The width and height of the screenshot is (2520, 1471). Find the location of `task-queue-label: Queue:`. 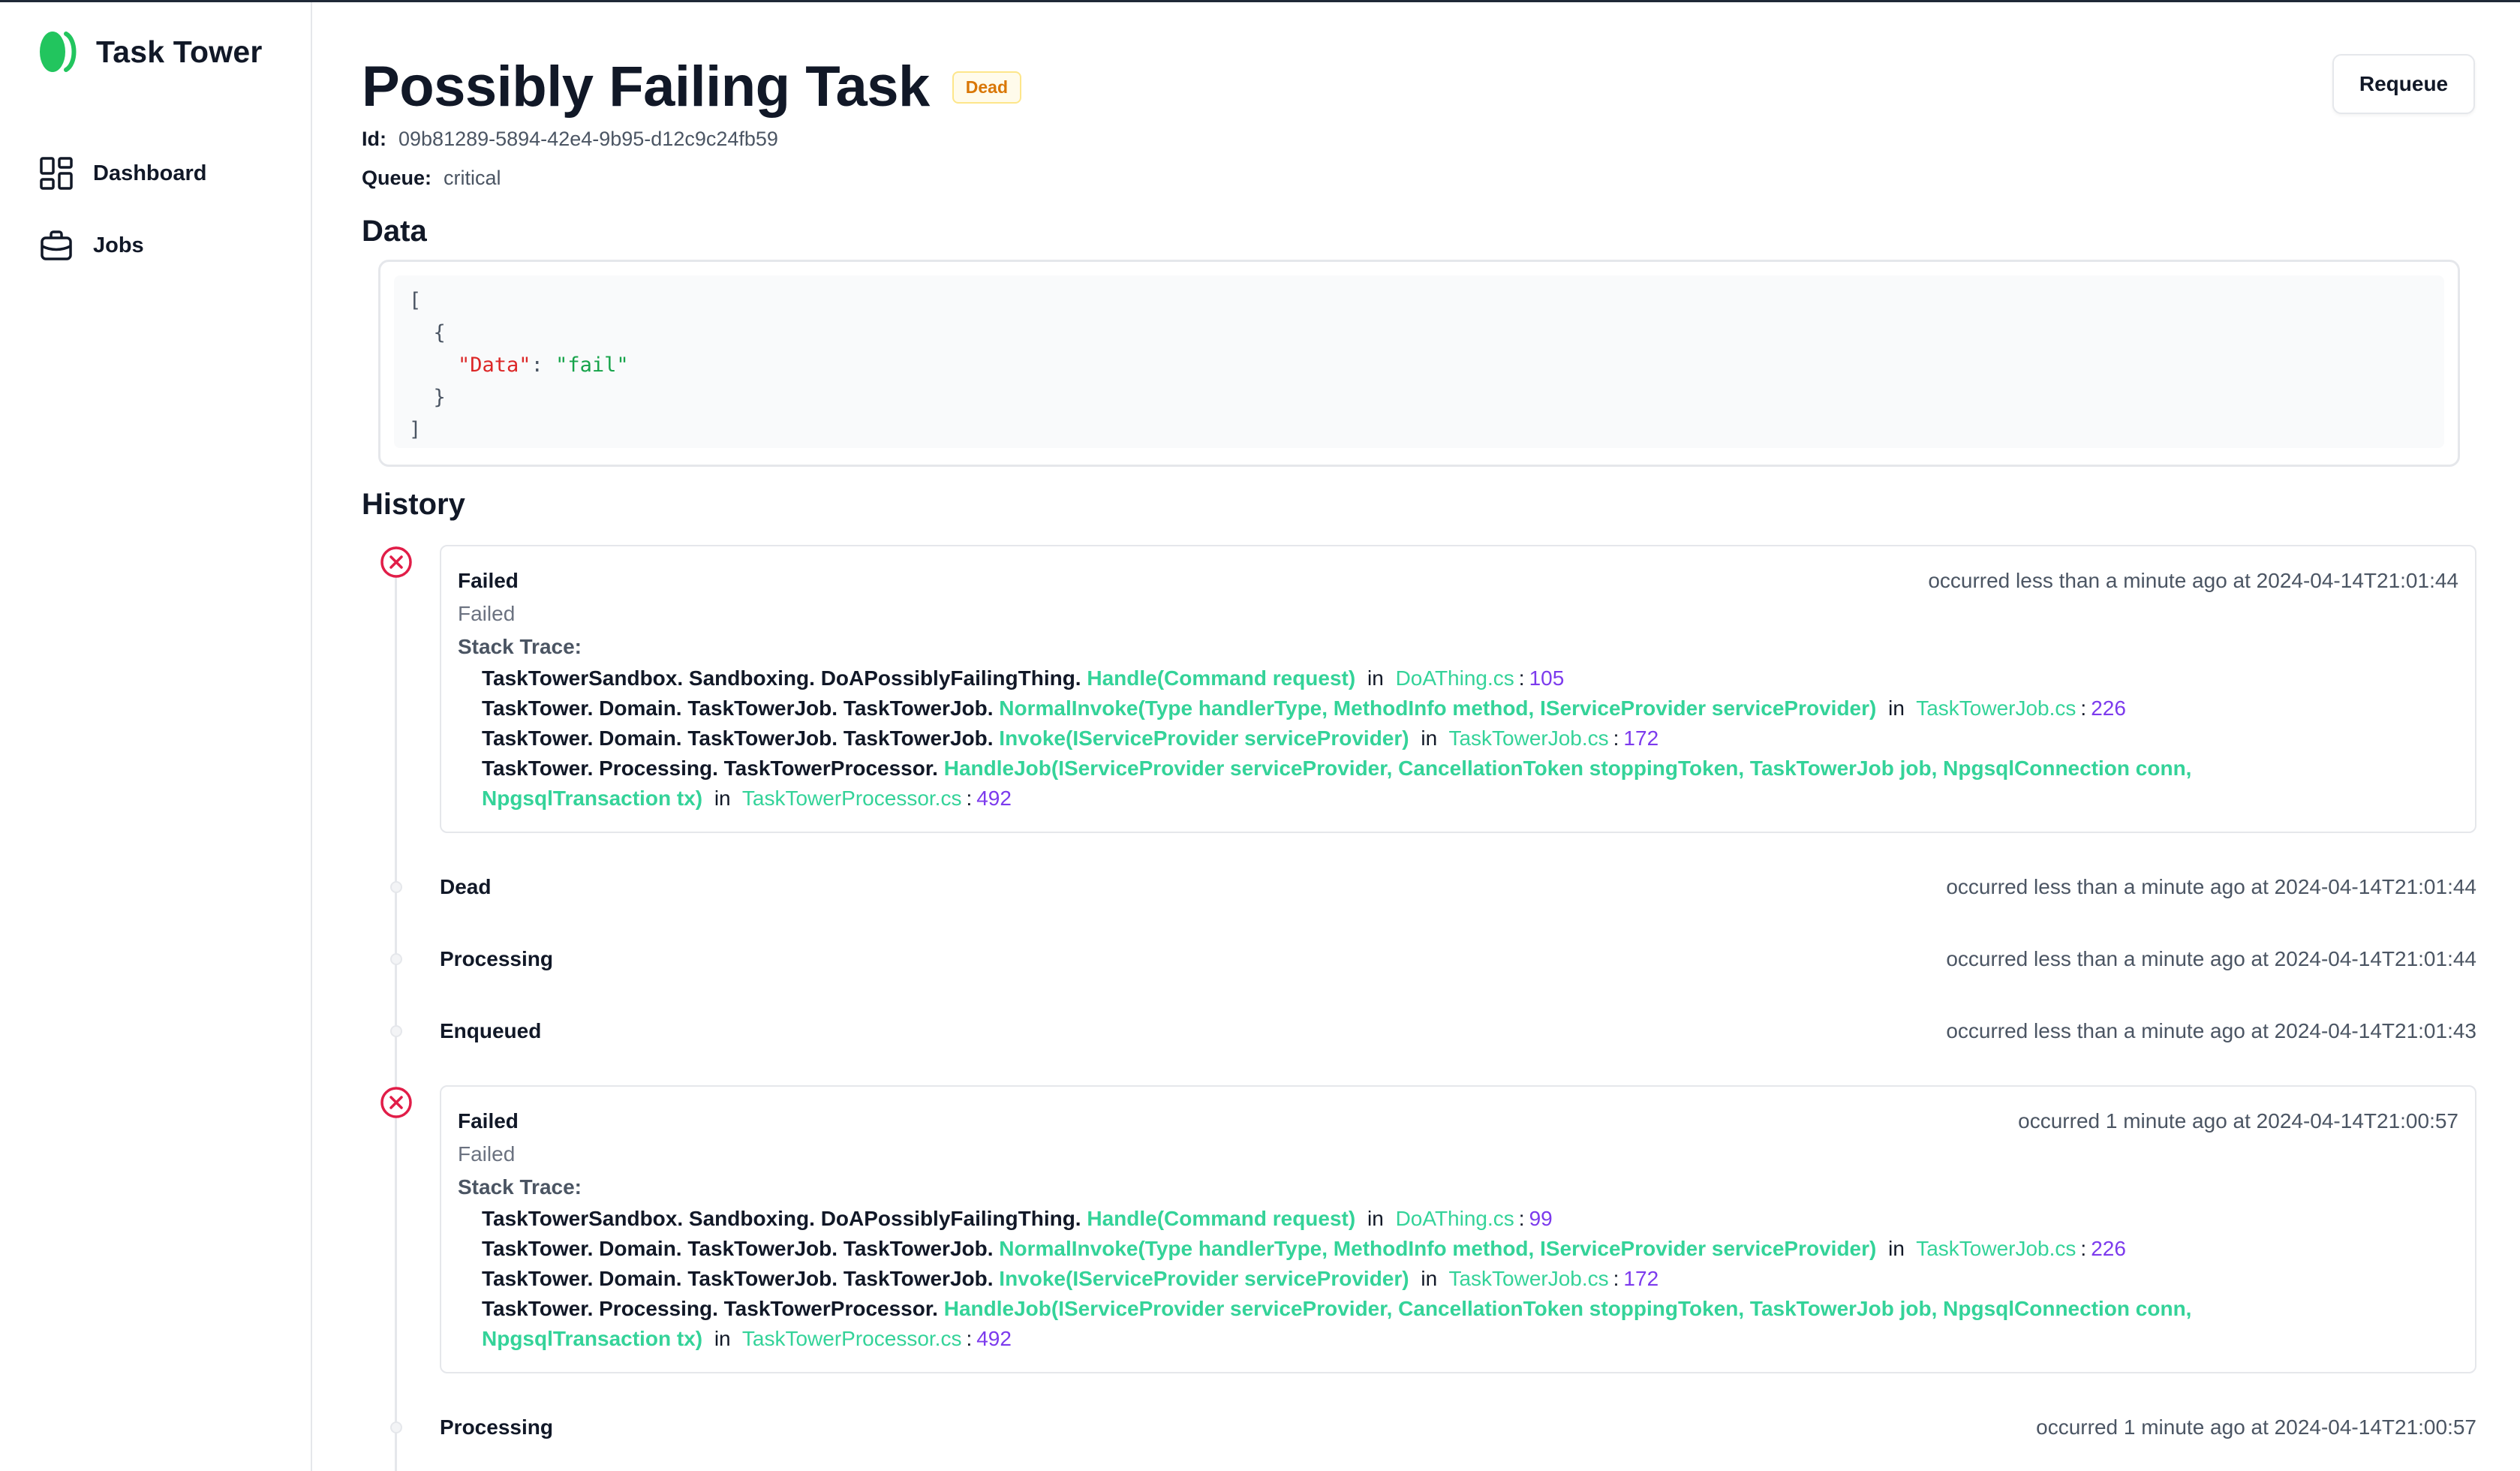

task-queue-label: Queue: is located at coordinates (397, 178).